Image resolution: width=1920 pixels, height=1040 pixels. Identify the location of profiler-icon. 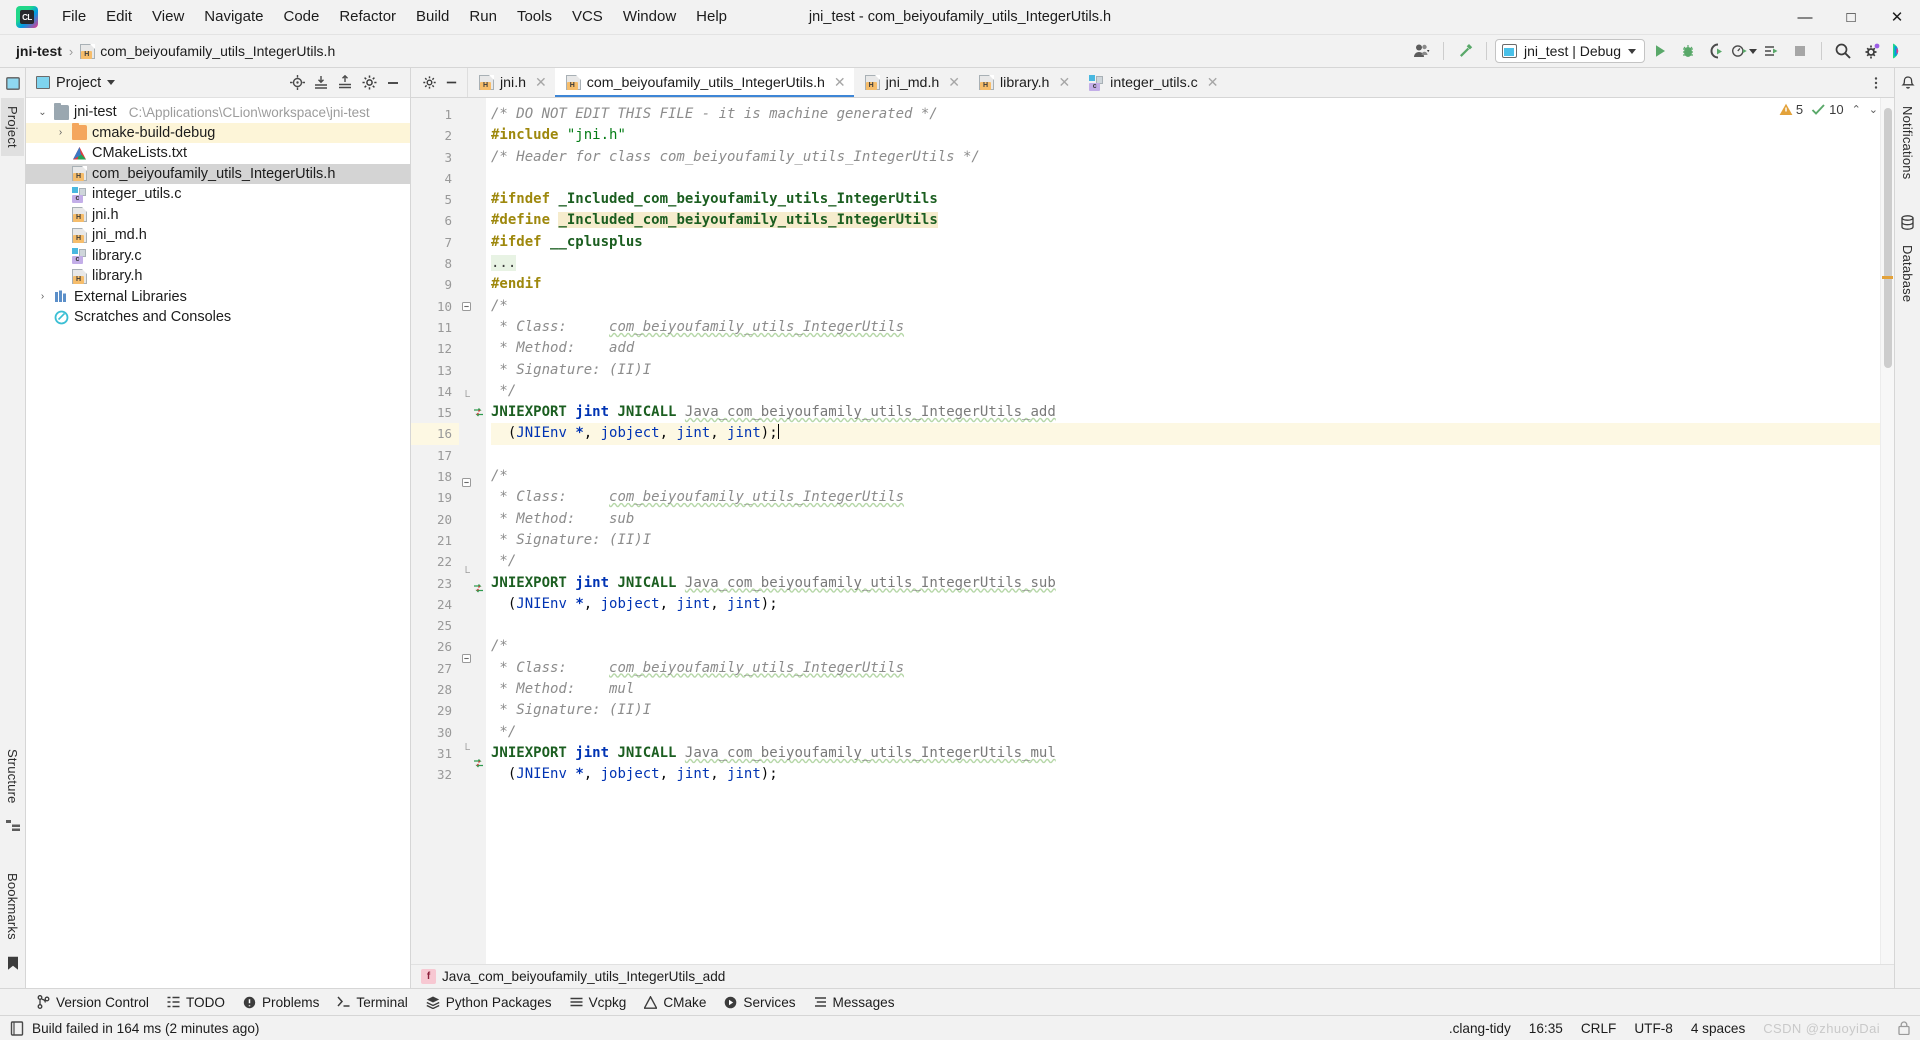
(1744, 51).